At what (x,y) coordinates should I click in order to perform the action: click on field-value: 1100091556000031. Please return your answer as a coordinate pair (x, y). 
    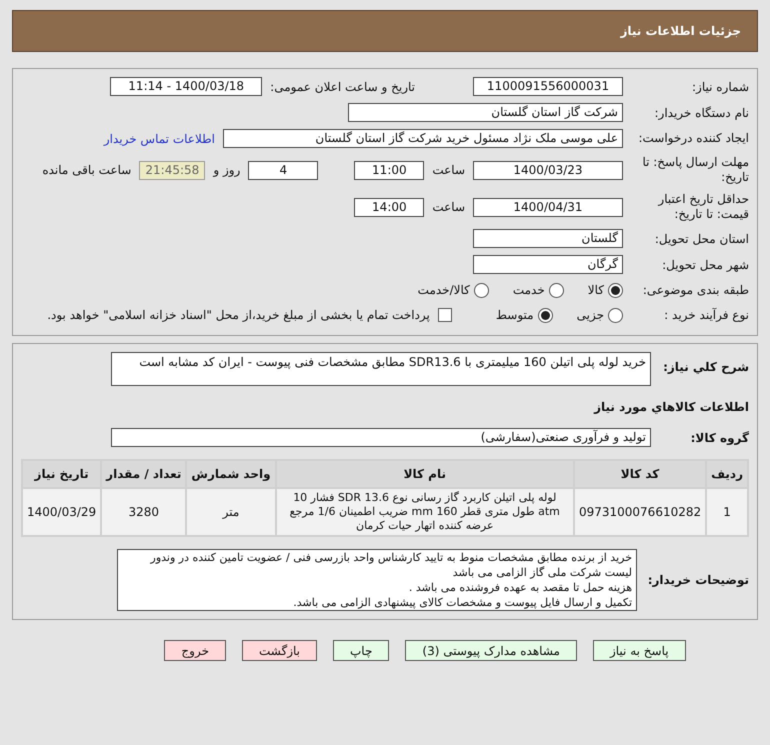
    Looking at the image, I should click on (548, 86).